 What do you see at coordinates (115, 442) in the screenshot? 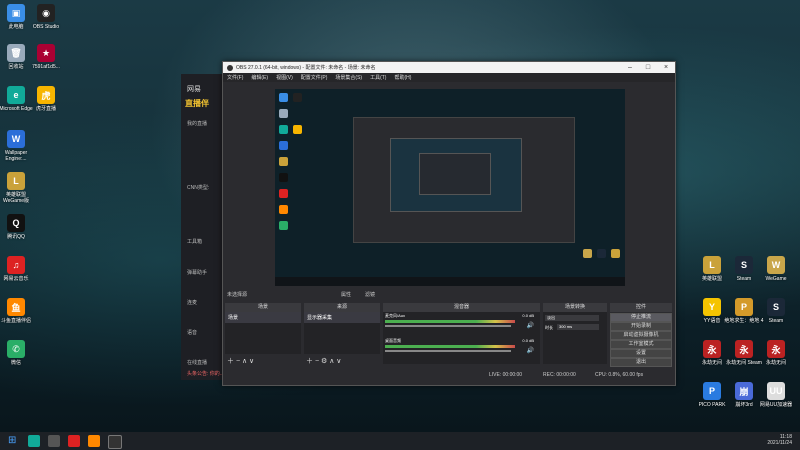
I see `obs-taskbar-icon` at bounding box center [115, 442].